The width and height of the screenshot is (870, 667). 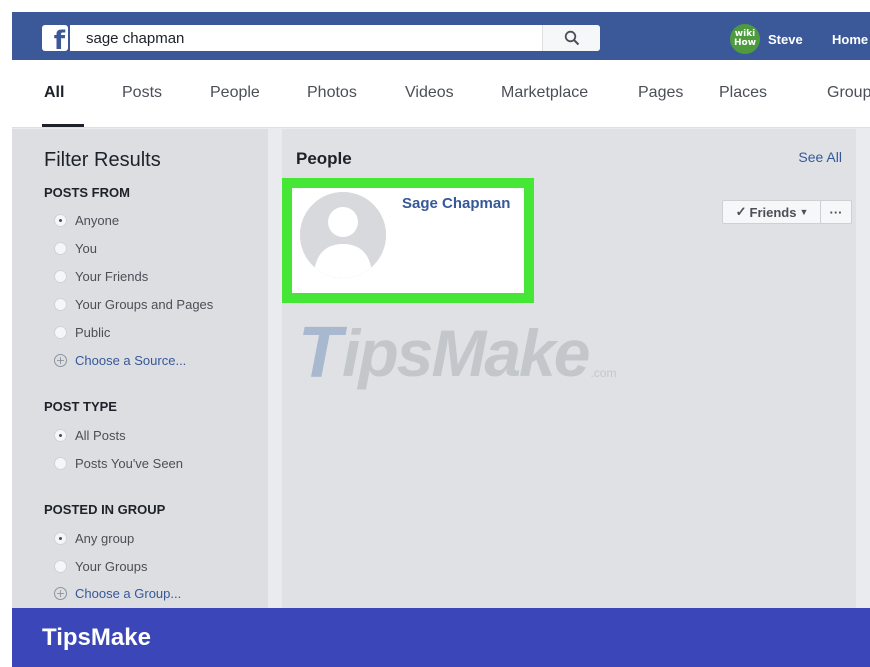 What do you see at coordinates (820, 157) in the screenshot?
I see `see-all-link: See All` at bounding box center [820, 157].